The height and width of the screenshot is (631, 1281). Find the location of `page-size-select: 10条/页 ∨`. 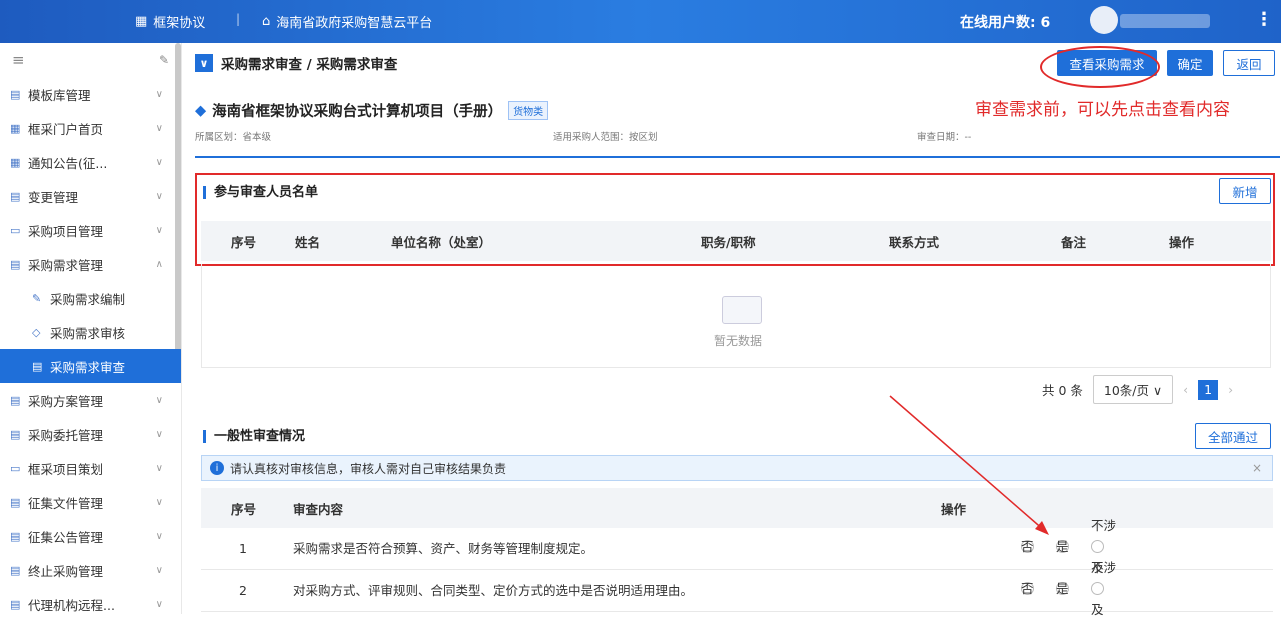

page-size-select: 10条/页 ∨ is located at coordinates (1133, 389).